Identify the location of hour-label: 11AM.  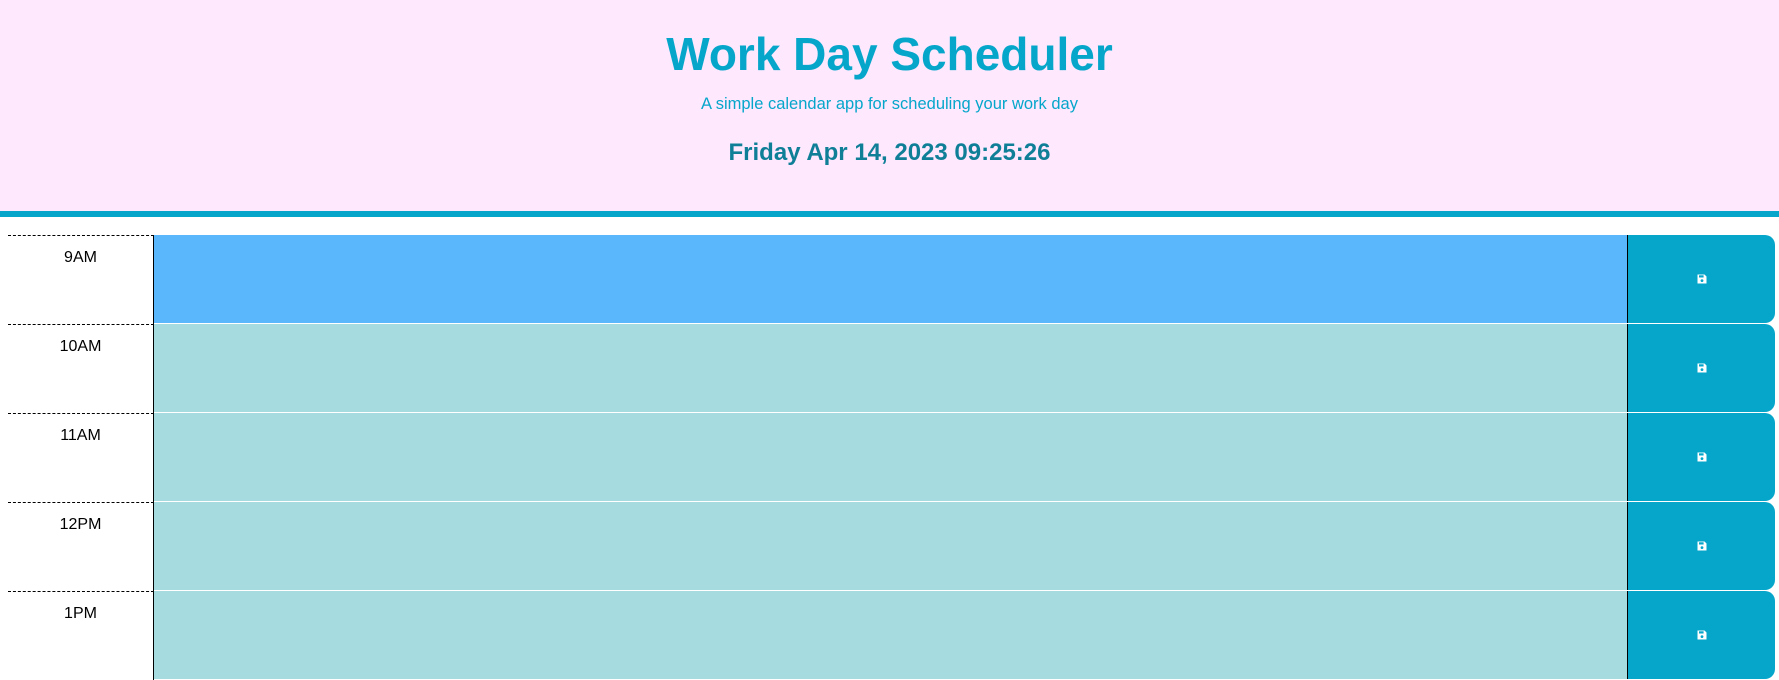
(81, 457).